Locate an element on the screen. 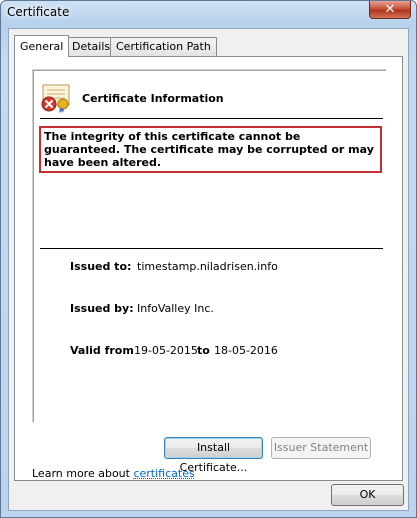  close-button: ✕ is located at coordinates (390, 10).